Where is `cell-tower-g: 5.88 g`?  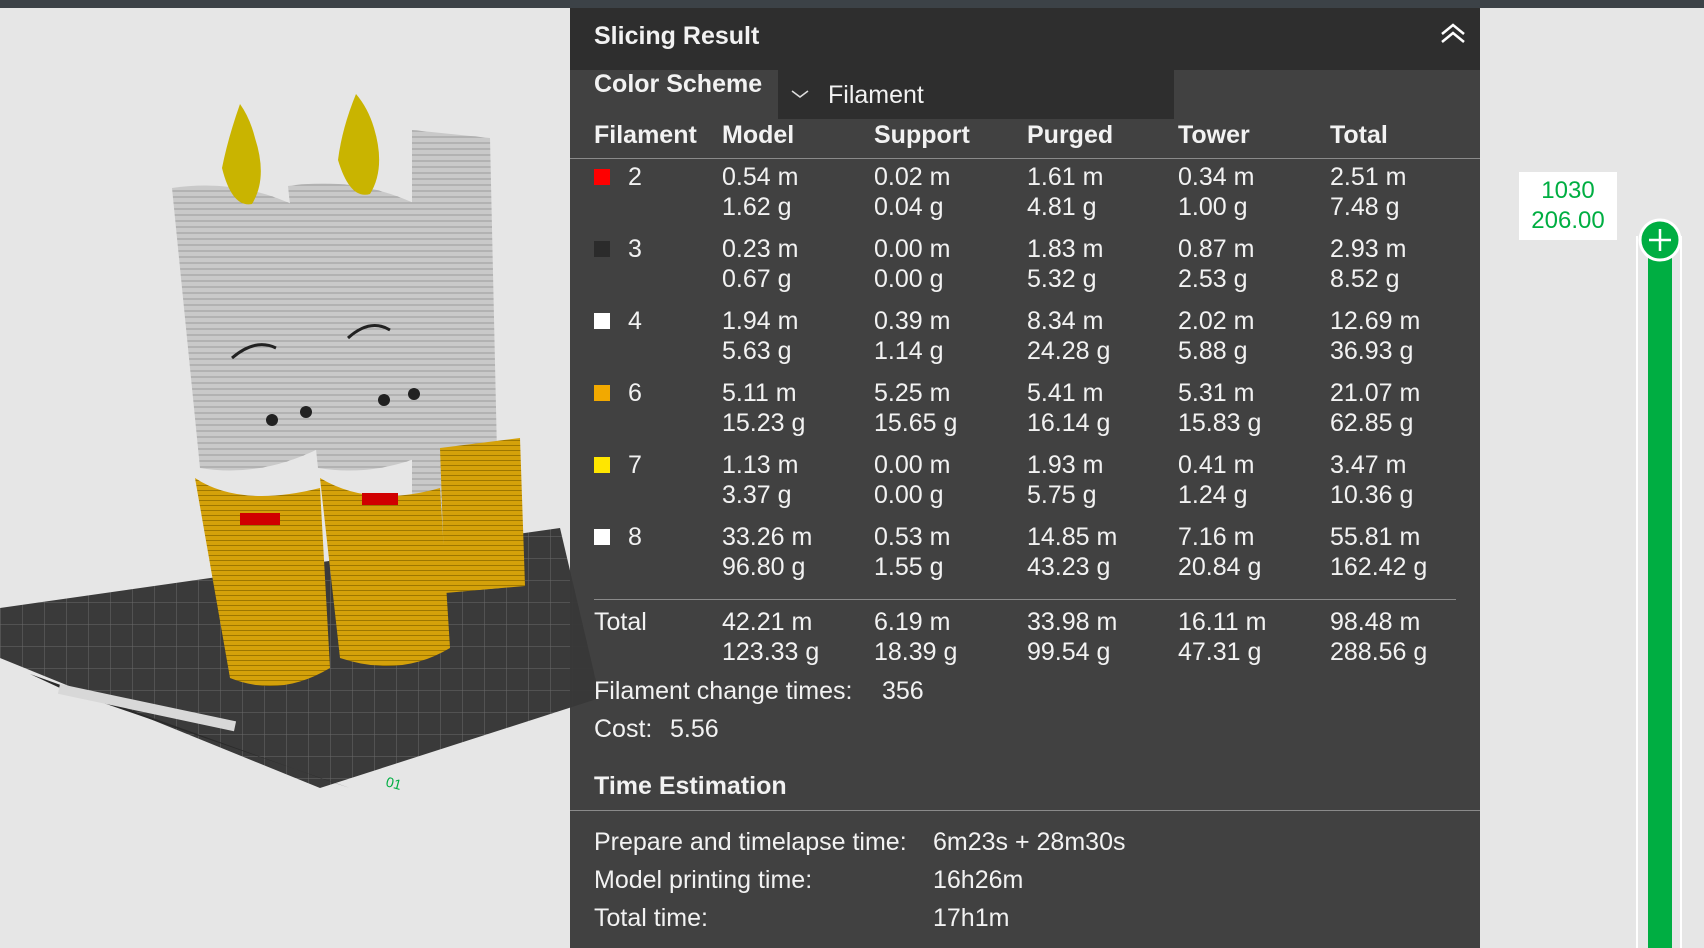 cell-tower-g: 5.88 g is located at coordinates (1213, 351).